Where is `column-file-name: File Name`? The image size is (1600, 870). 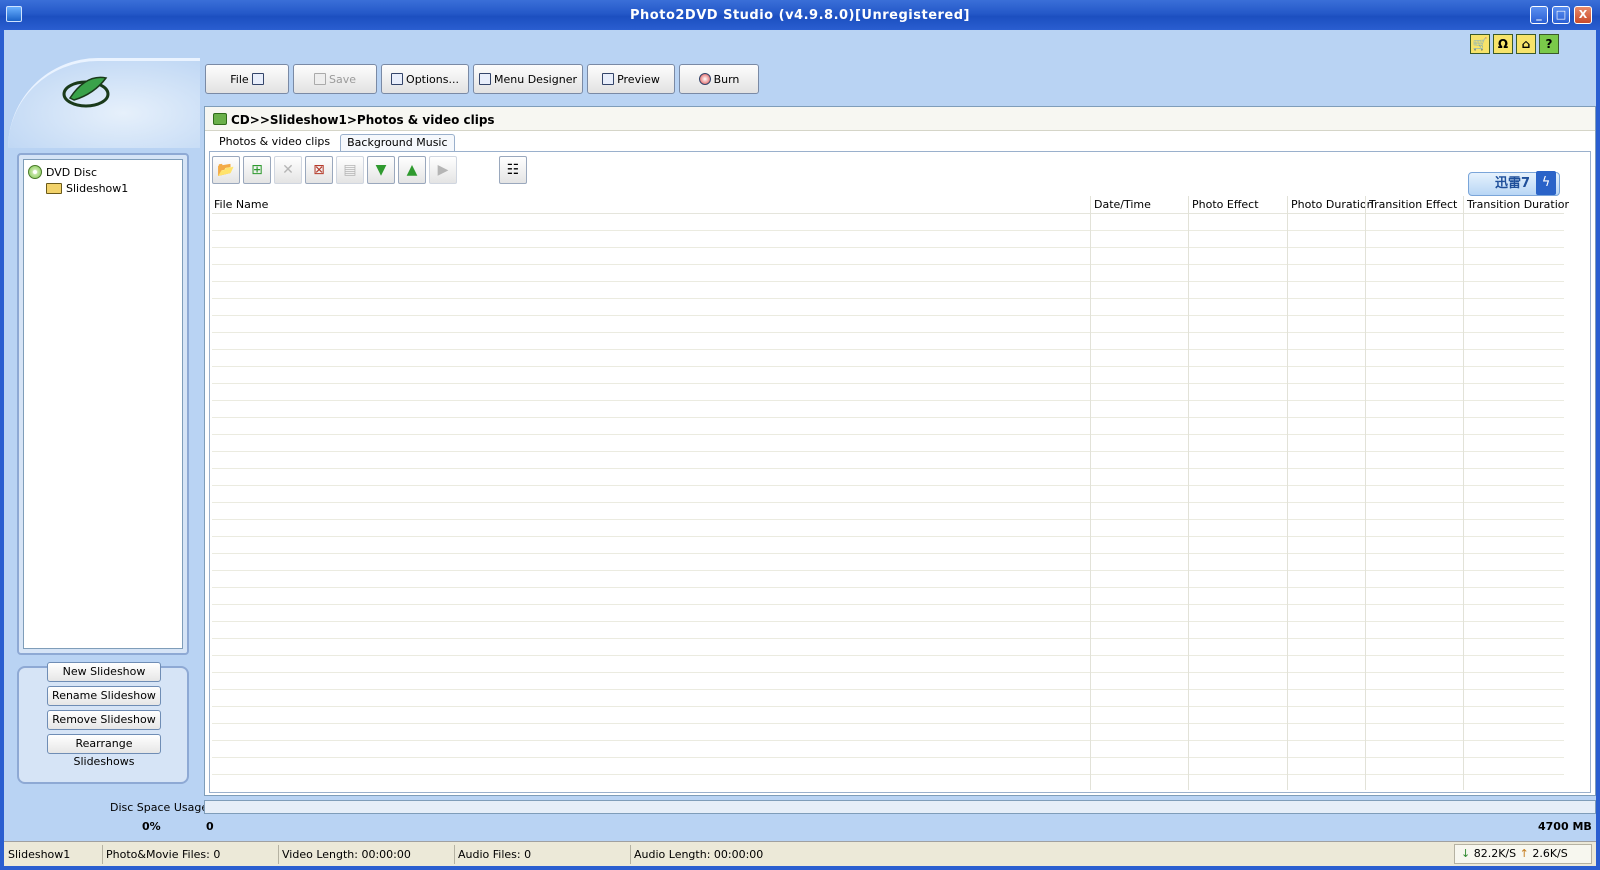
column-file-name: File Name is located at coordinates (241, 204).